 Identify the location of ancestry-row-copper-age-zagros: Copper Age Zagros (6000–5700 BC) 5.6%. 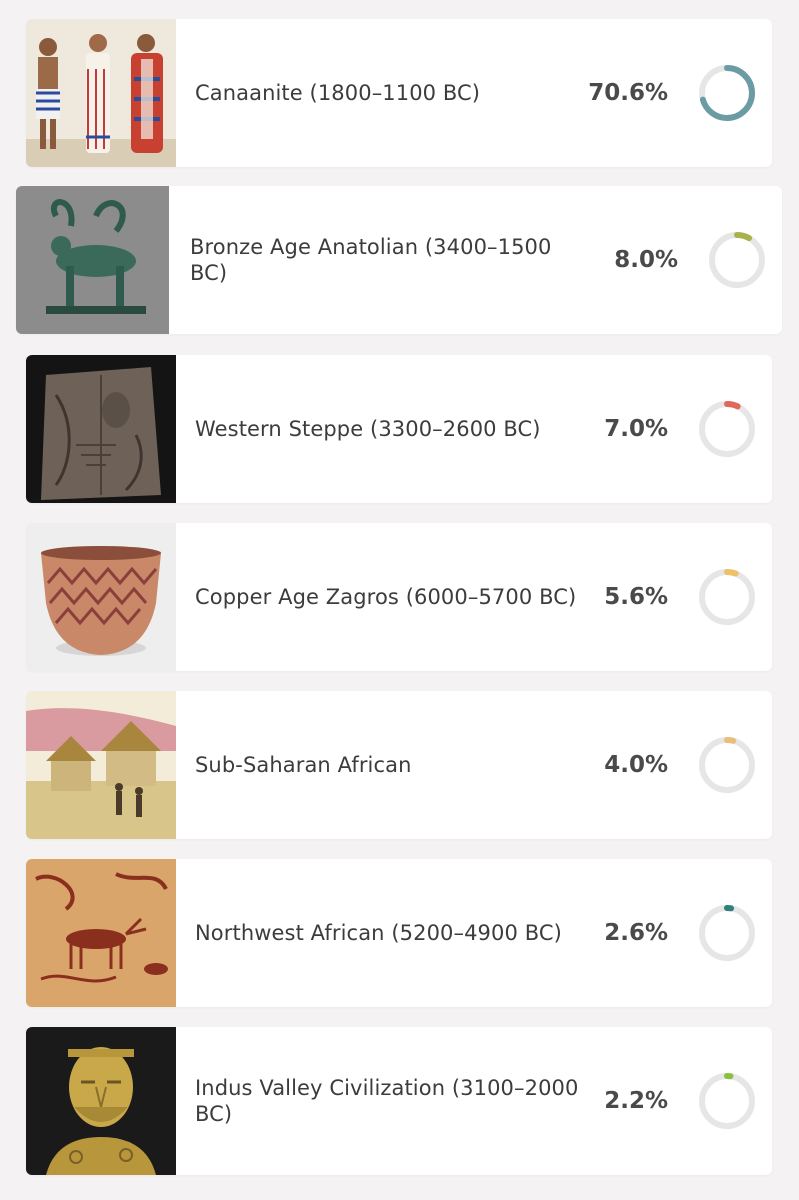
(399, 597).